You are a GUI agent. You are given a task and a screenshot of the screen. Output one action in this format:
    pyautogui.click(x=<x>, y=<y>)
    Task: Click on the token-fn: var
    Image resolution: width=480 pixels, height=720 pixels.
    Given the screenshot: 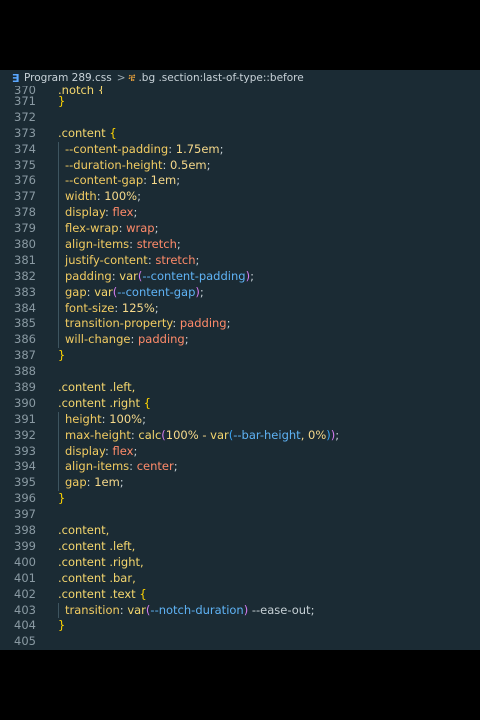 What is the action you would take?
    pyautogui.click(x=219, y=434)
    